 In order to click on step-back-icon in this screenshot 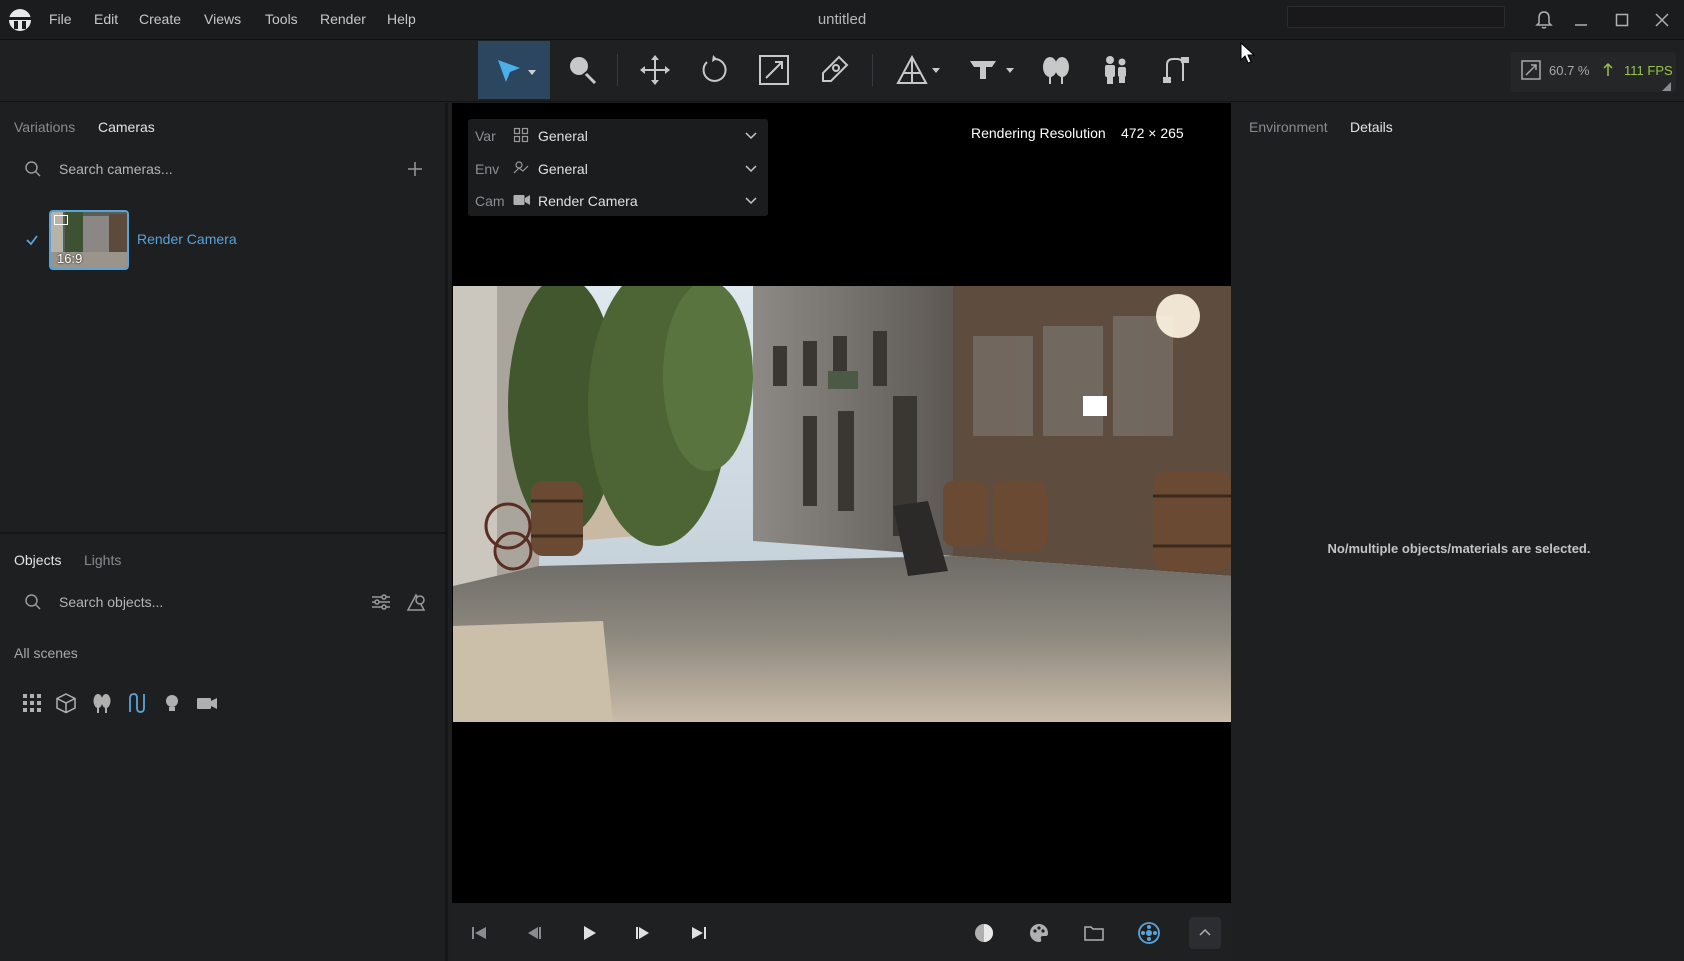, I will do `click(534, 933)`.